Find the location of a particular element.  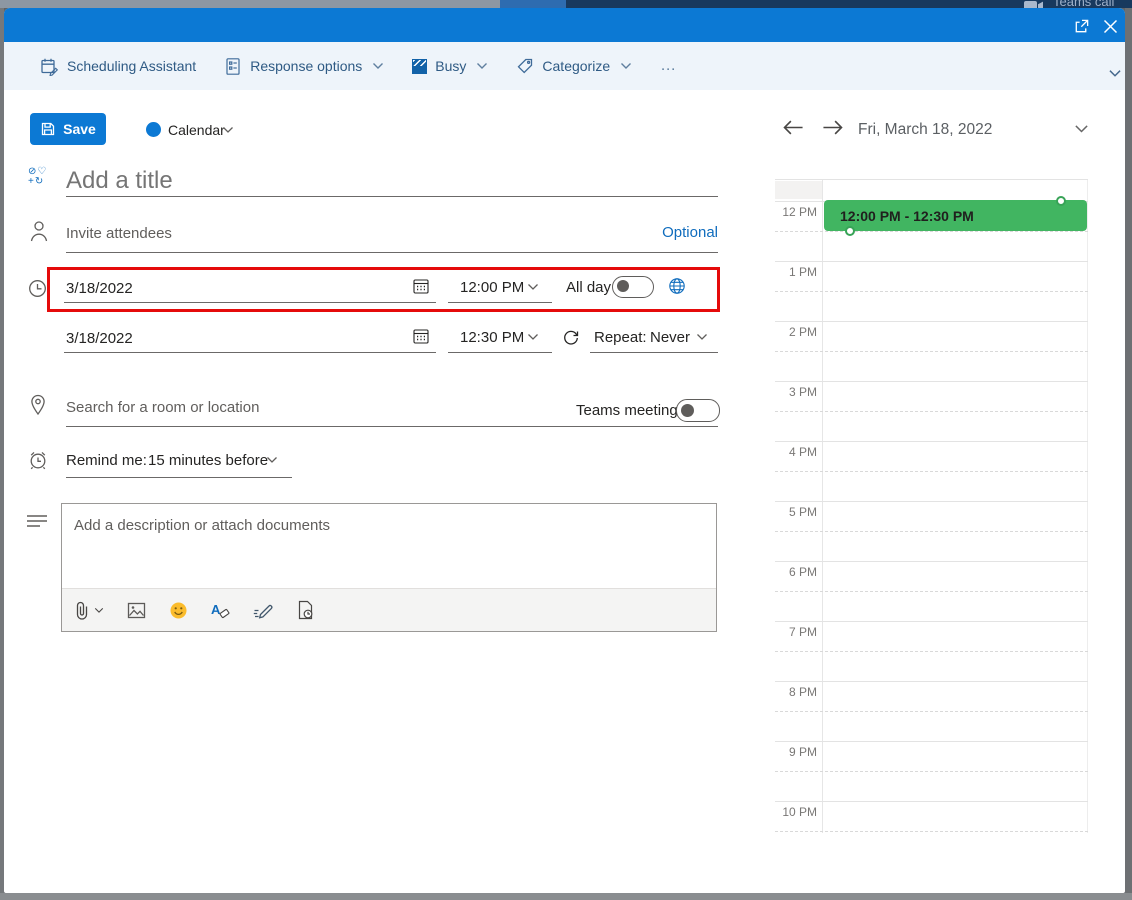

hour-label: 6 PM is located at coordinates (802, 572).